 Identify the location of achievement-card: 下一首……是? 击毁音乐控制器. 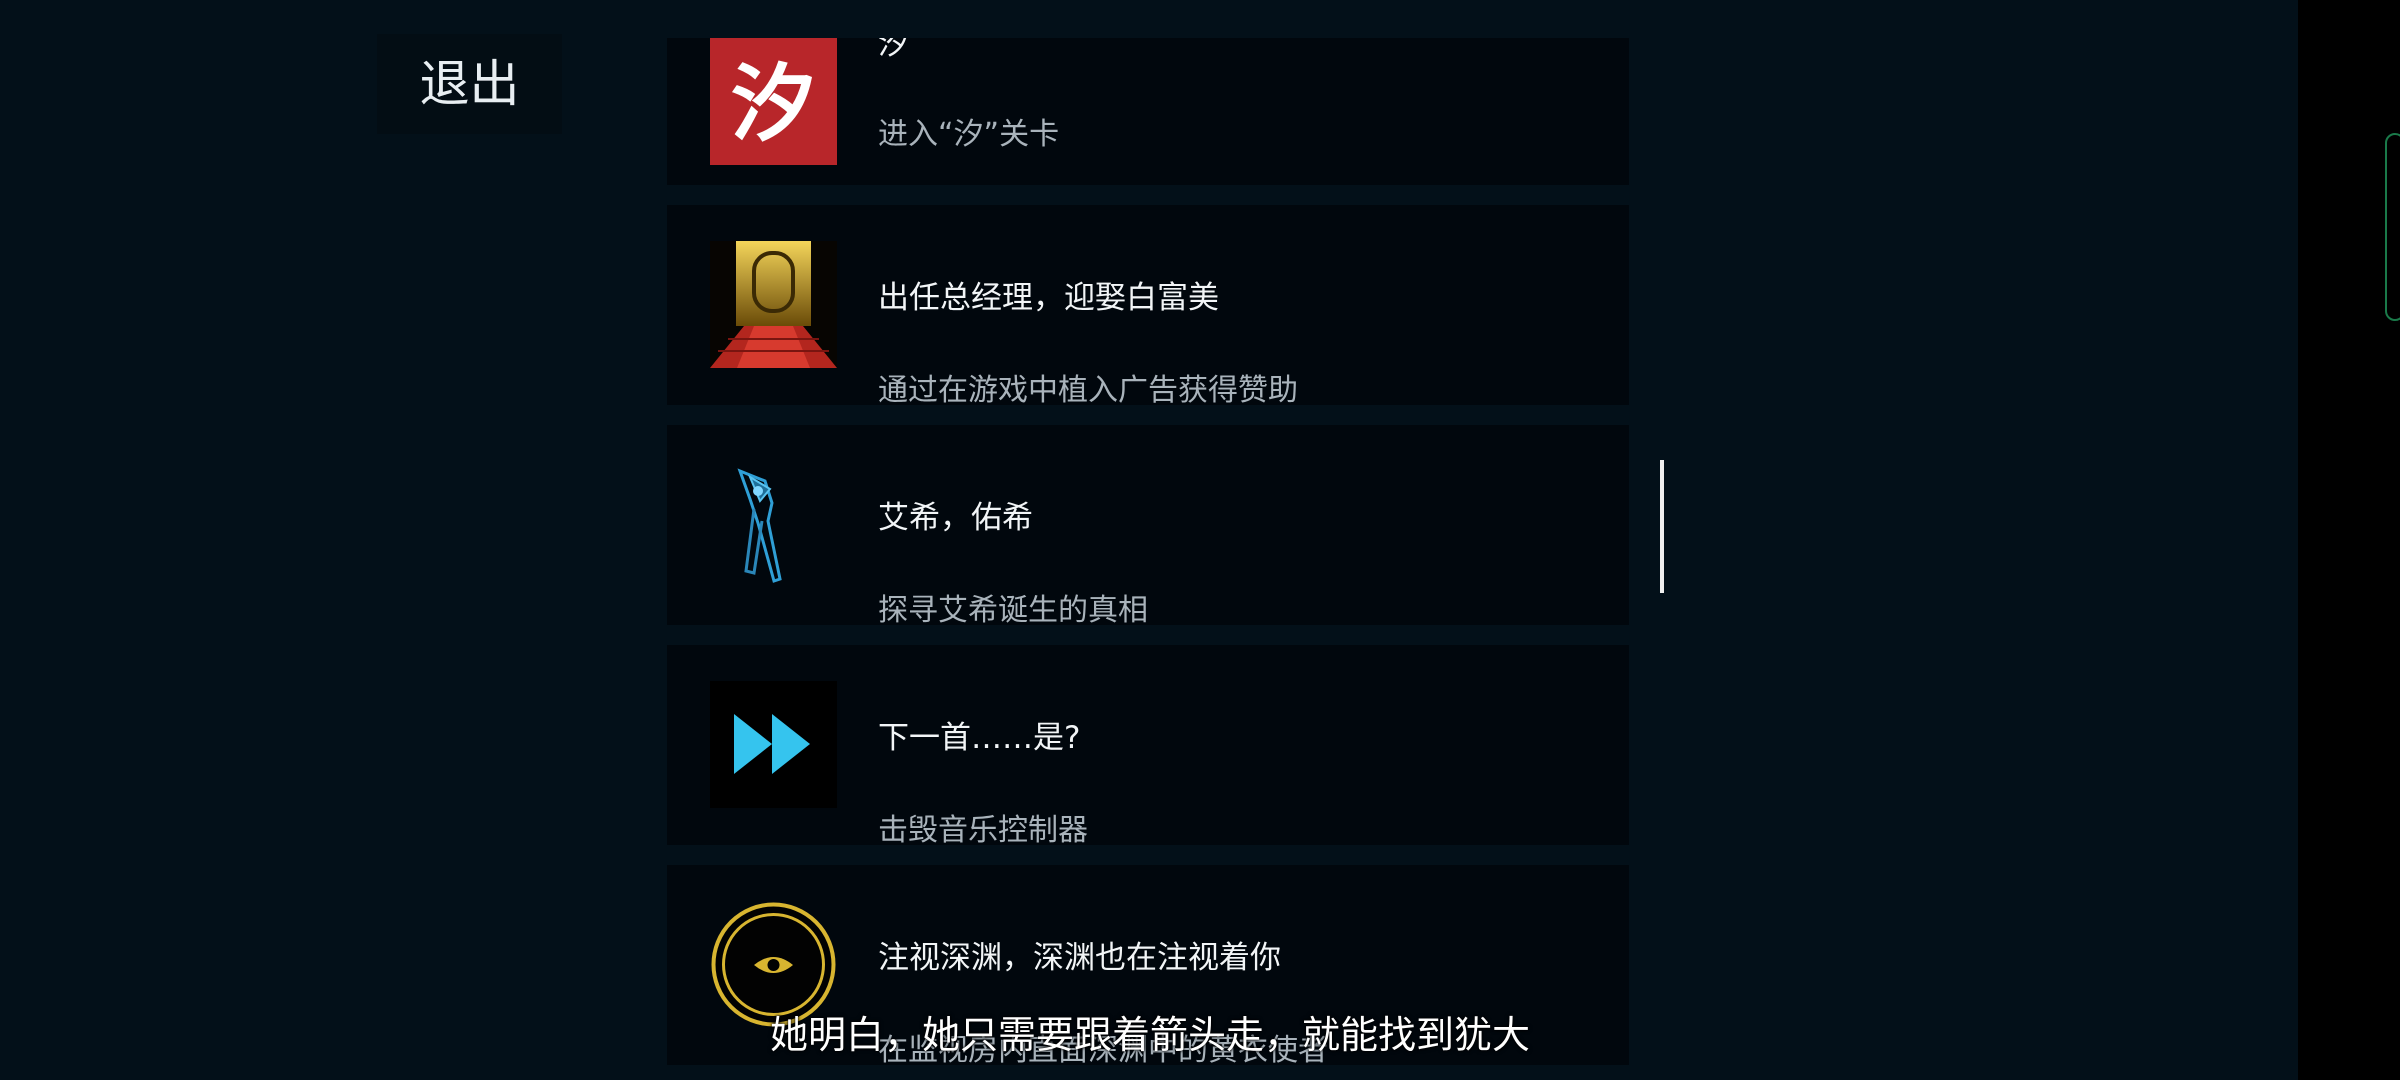
(1148, 746).